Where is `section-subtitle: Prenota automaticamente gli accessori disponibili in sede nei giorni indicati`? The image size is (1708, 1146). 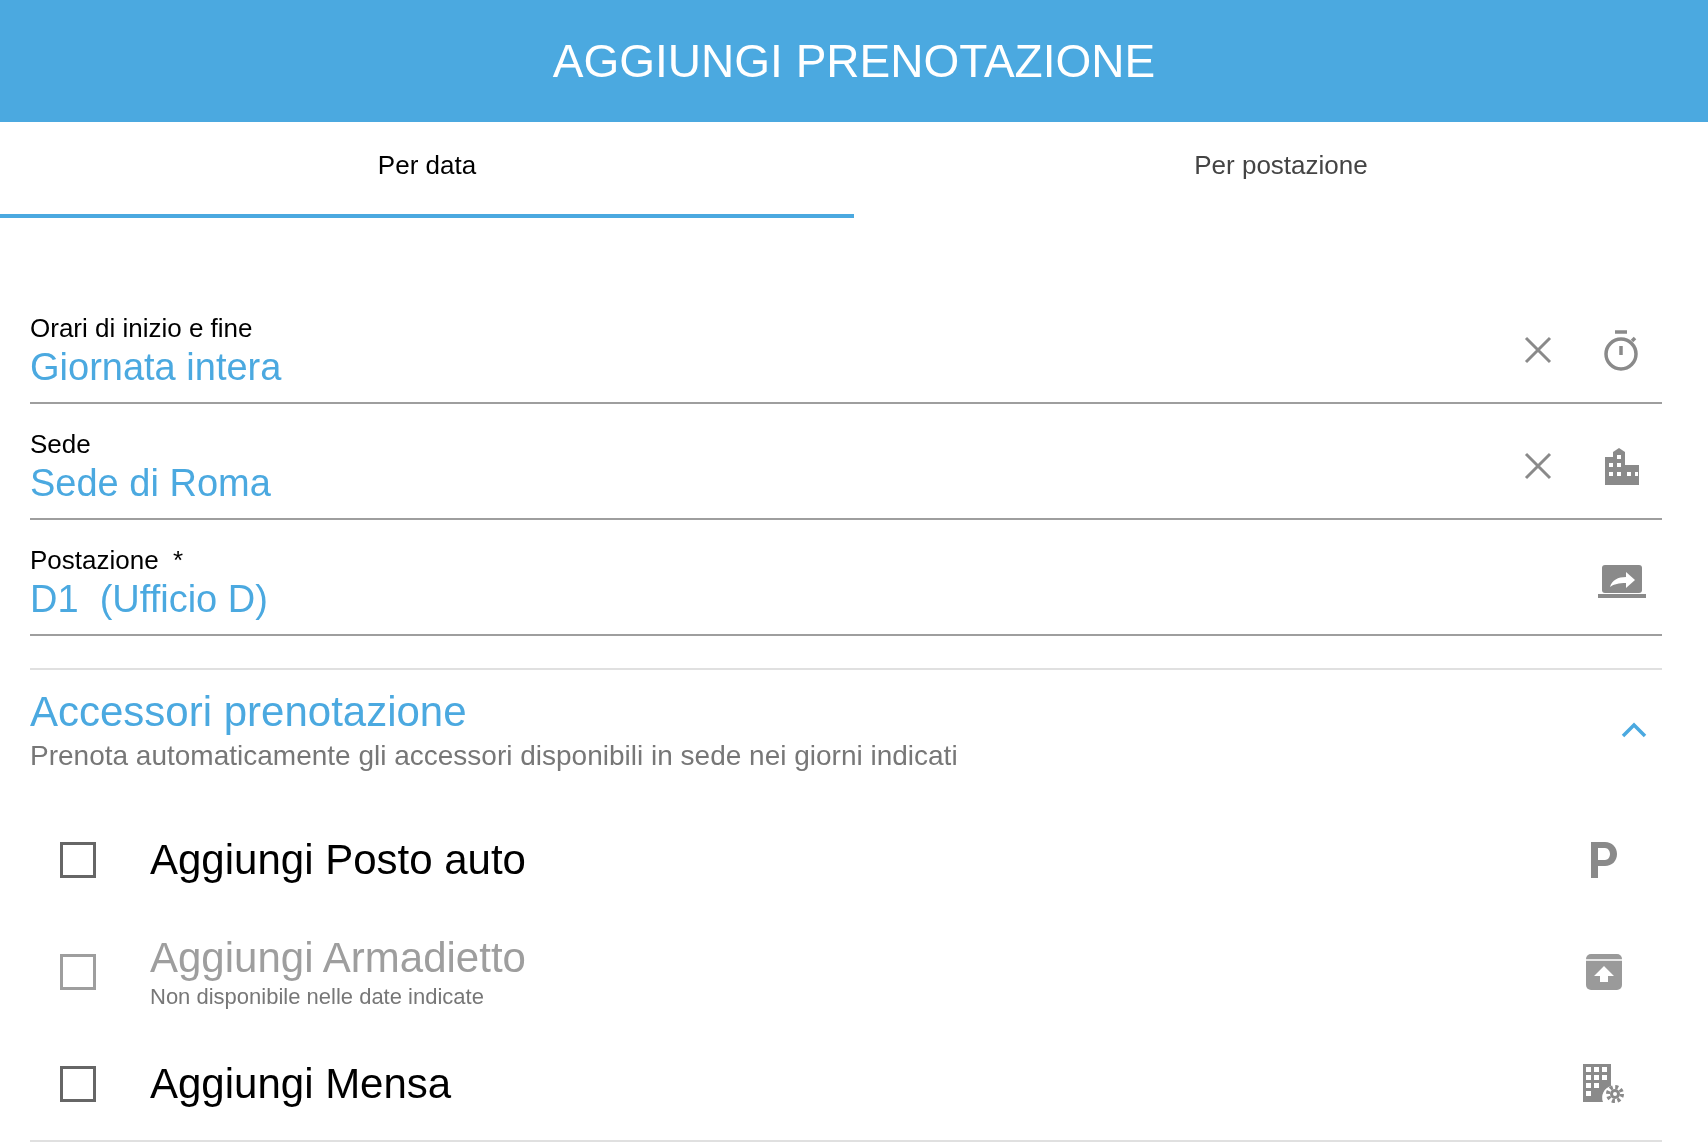 section-subtitle: Prenota automaticamente gli accessori disponibili in sede nei giorni indicati is located at coordinates (494, 756).